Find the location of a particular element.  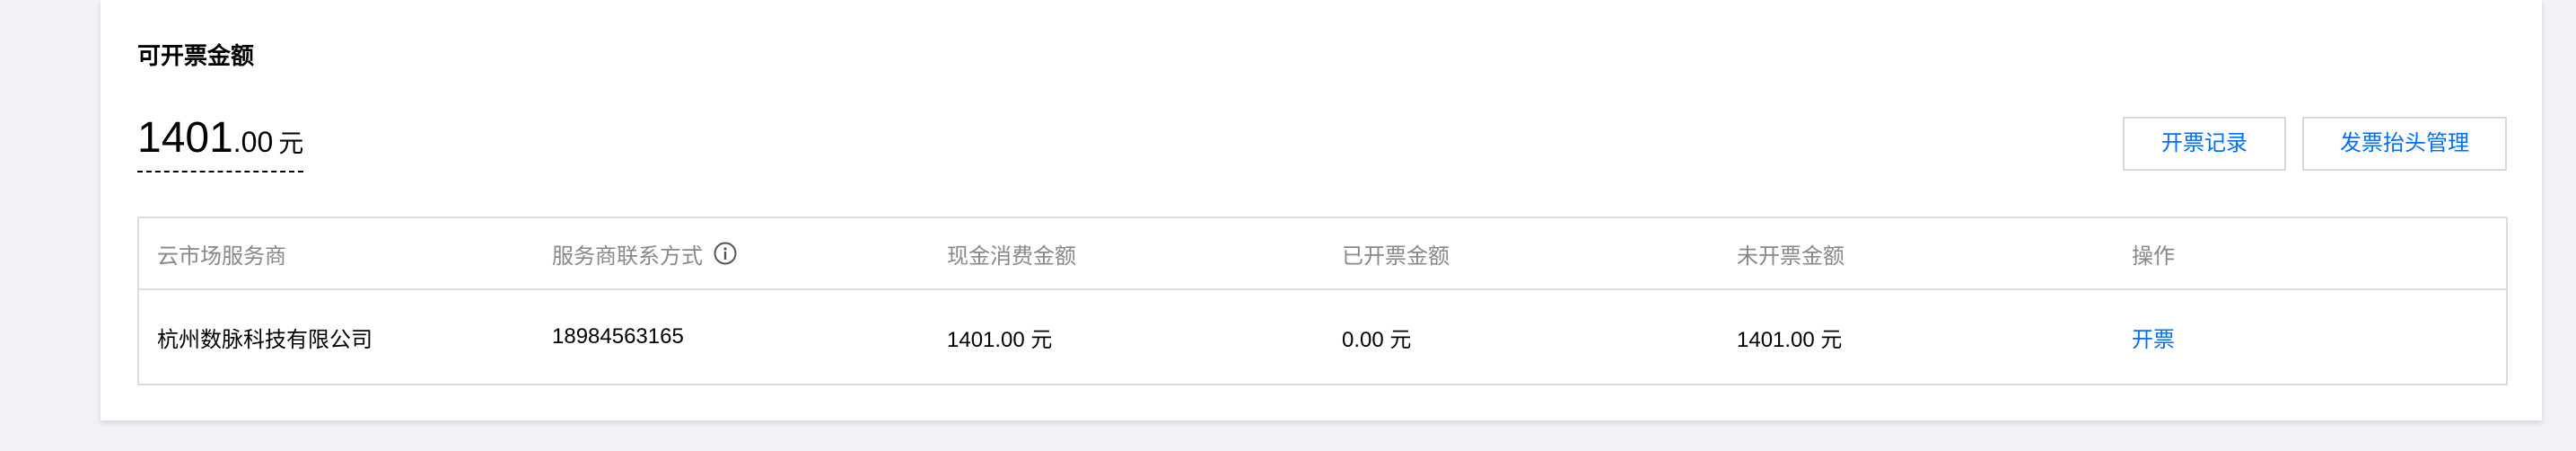

amount-integer: 1401 is located at coordinates (185, 138).